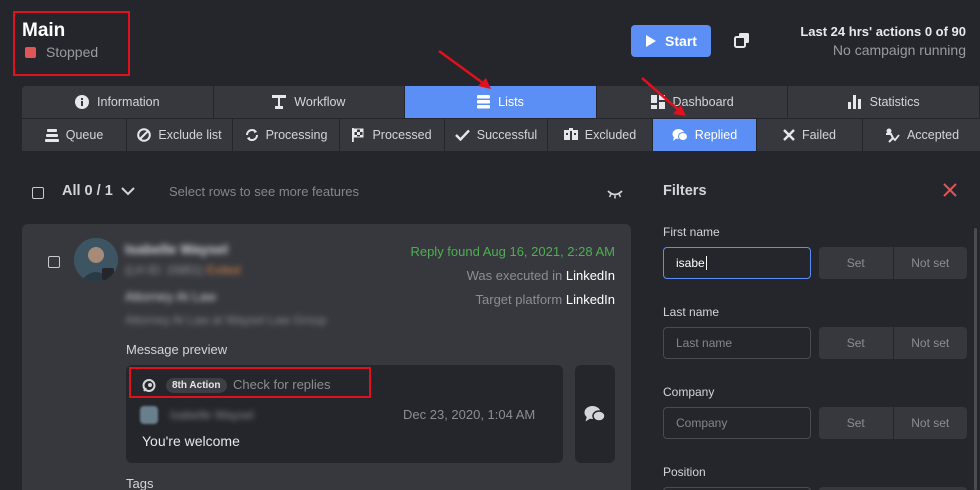 This screenshot has width=980, height=490. What do you see at coordinates (128, 102) in the screenshot?
I see `tab-label: Information` at bounding box center [128, 102].